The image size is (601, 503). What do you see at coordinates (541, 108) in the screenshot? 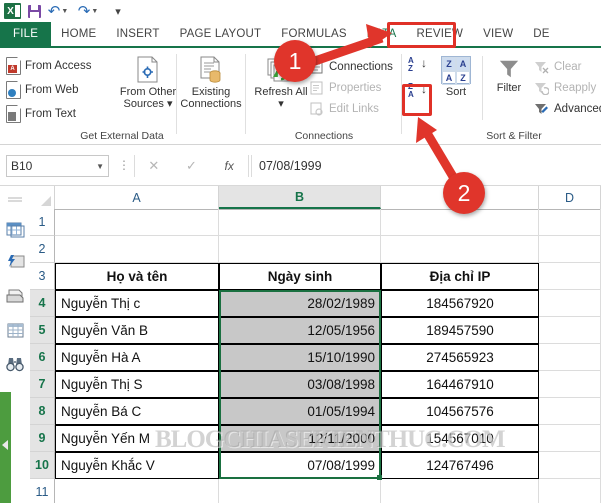
I see `advanced-filter-icon` at bounding box center [541, 108].